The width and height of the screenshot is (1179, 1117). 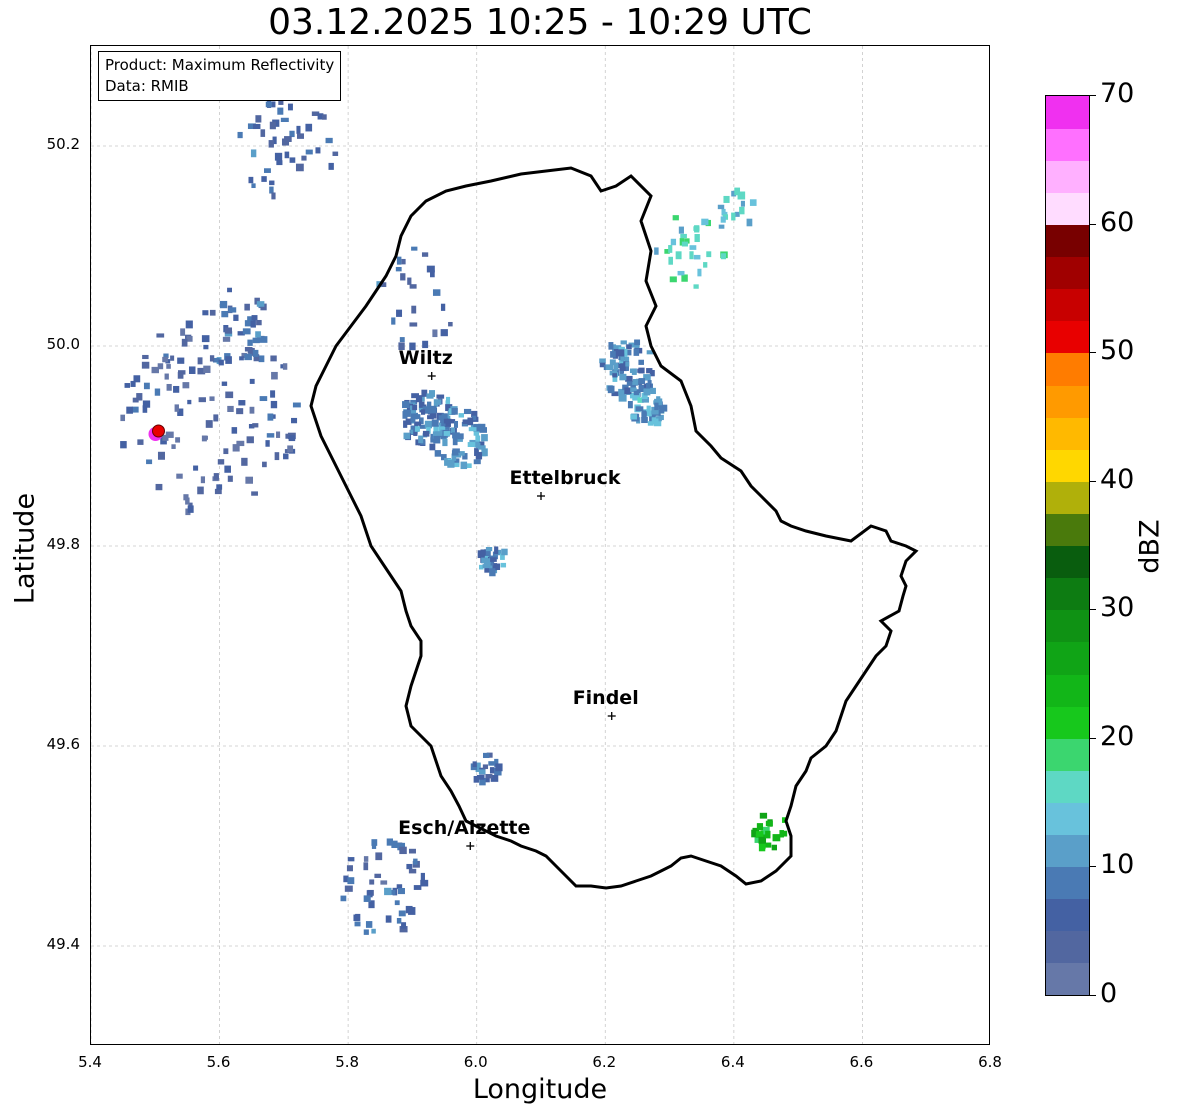 What do you see at coordinates (1117, 479) in the screenshot?
I see `colorbar-tick-label: 40` at bounding box center [1117, 479].